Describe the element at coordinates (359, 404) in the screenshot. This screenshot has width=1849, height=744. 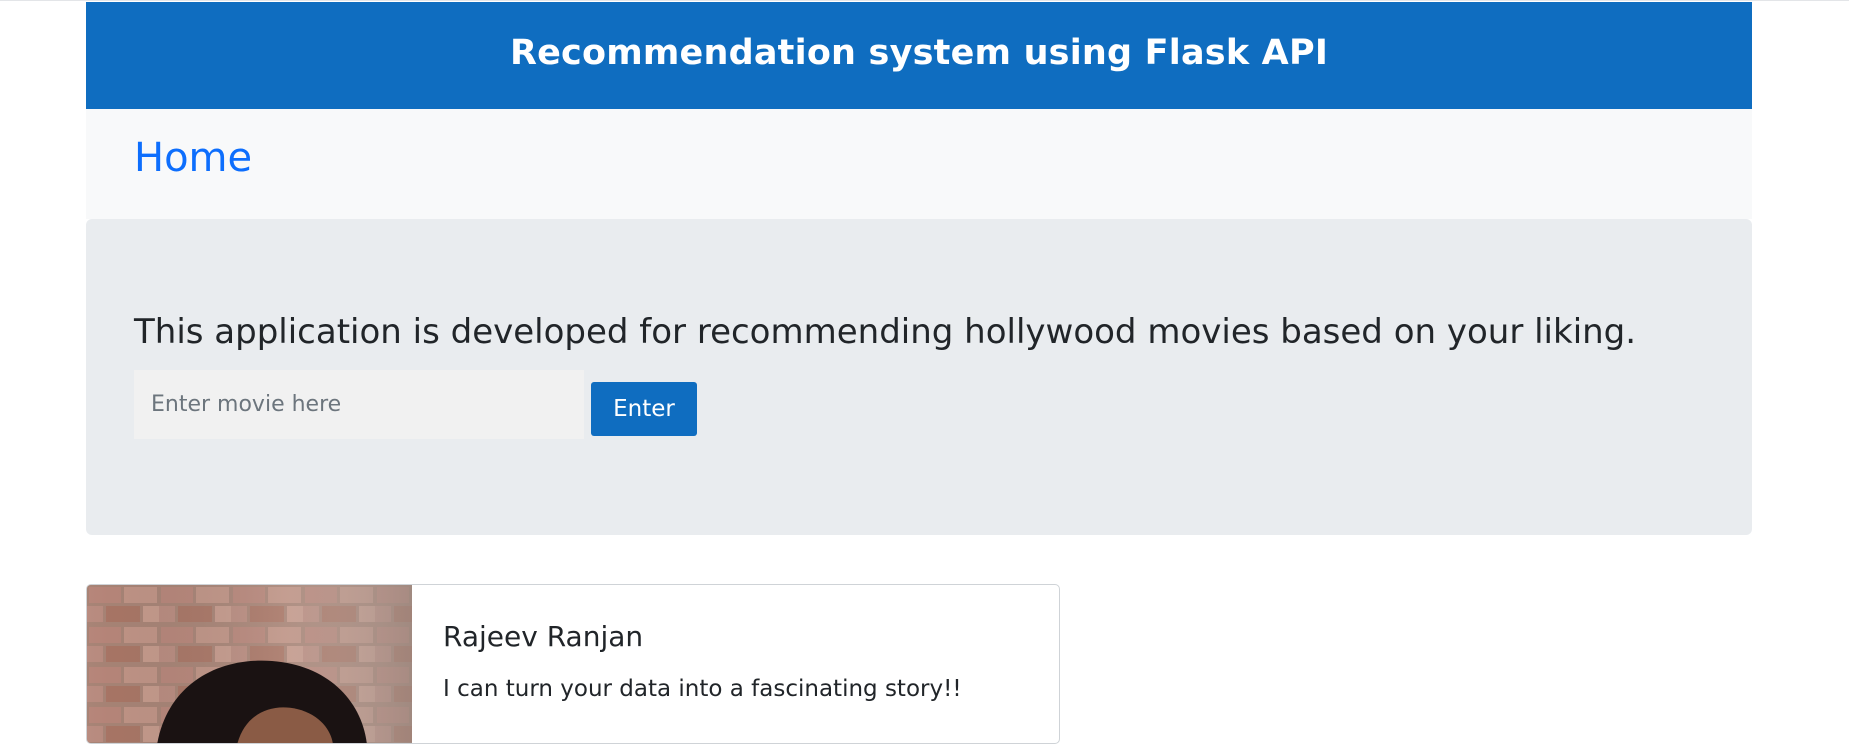
I see `movie-search-input` at that location.